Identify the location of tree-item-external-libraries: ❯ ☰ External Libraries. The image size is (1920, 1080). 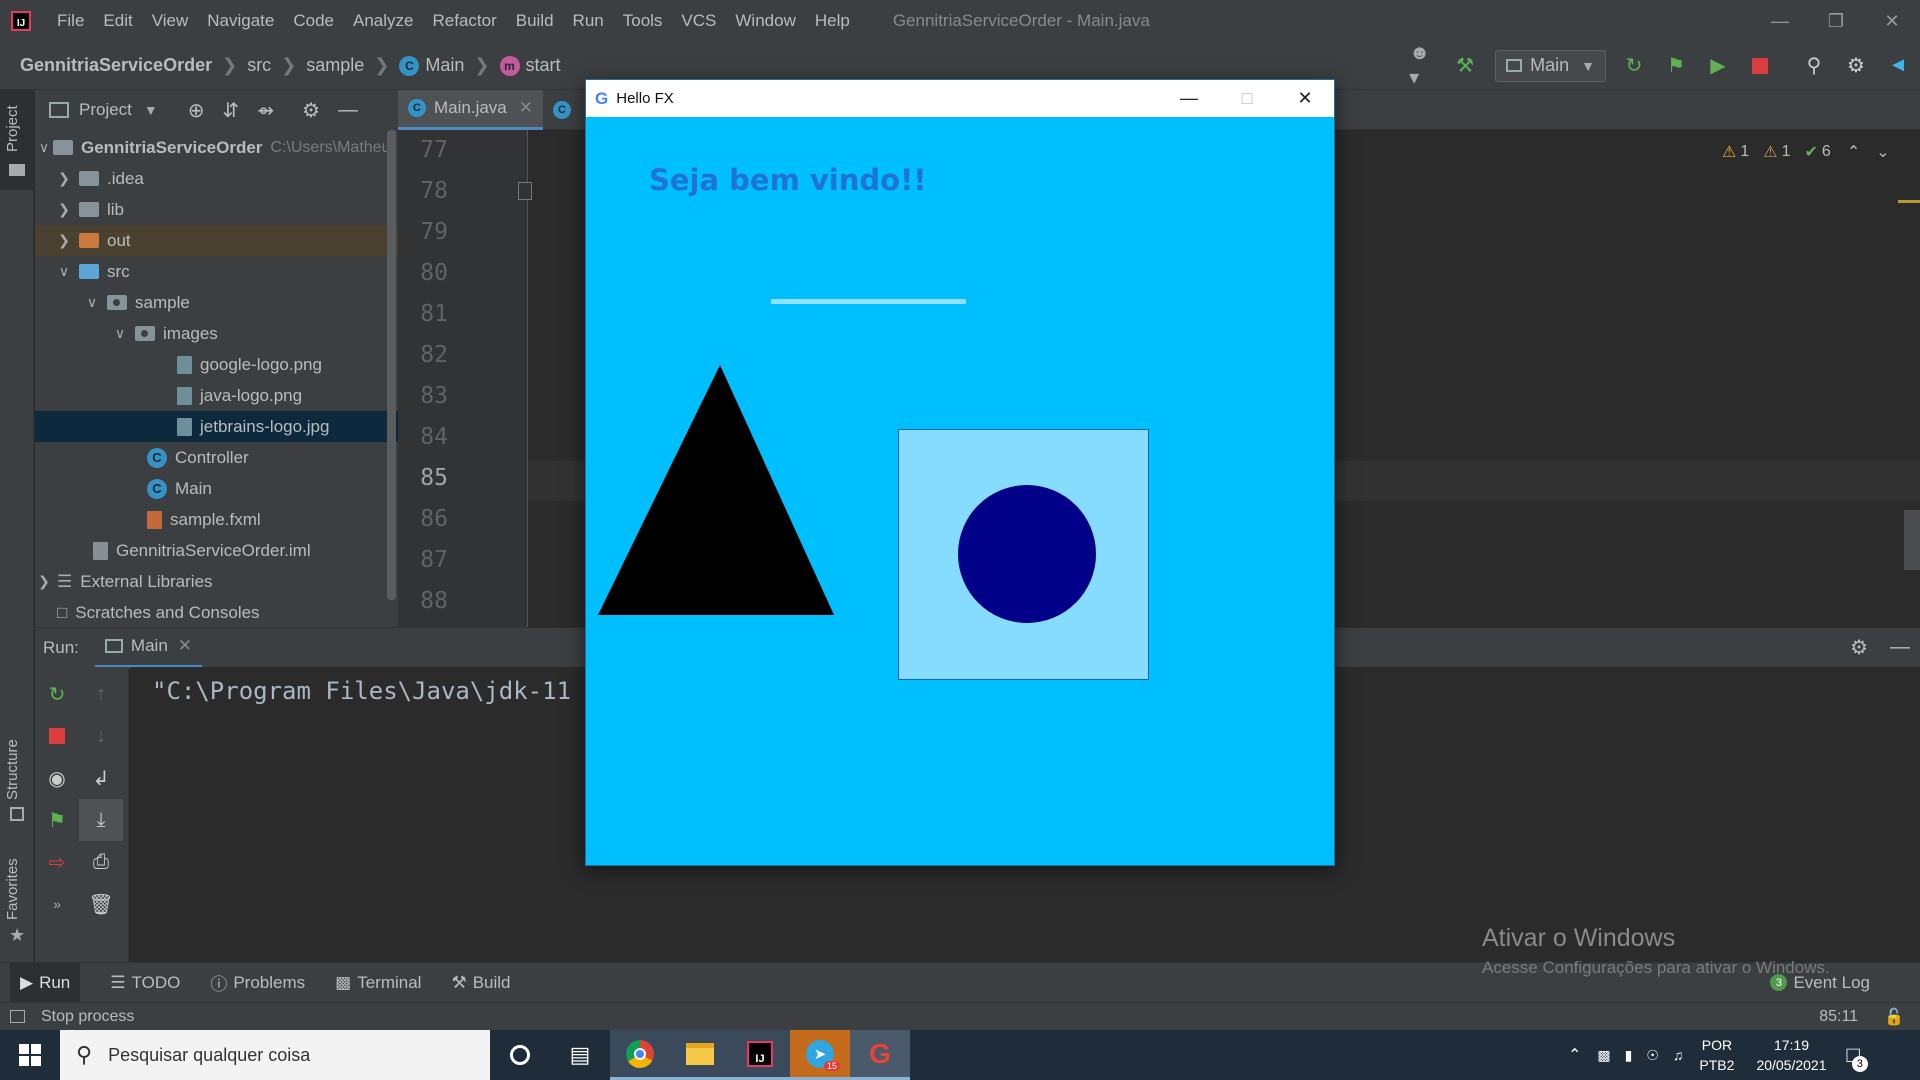
(216, 581).